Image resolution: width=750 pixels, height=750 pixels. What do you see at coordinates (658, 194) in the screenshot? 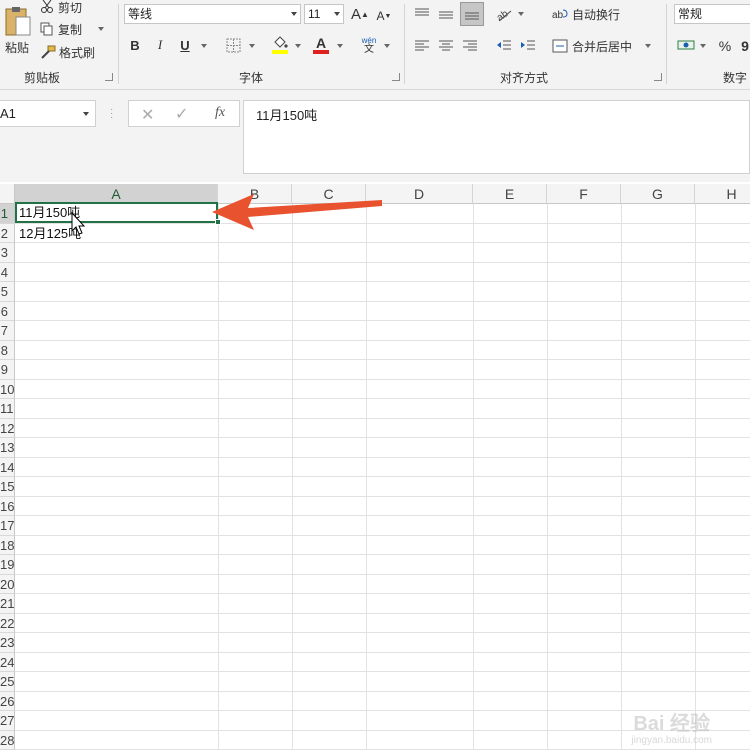
I see `column-header-g: G` at bounding box center [658, 194].